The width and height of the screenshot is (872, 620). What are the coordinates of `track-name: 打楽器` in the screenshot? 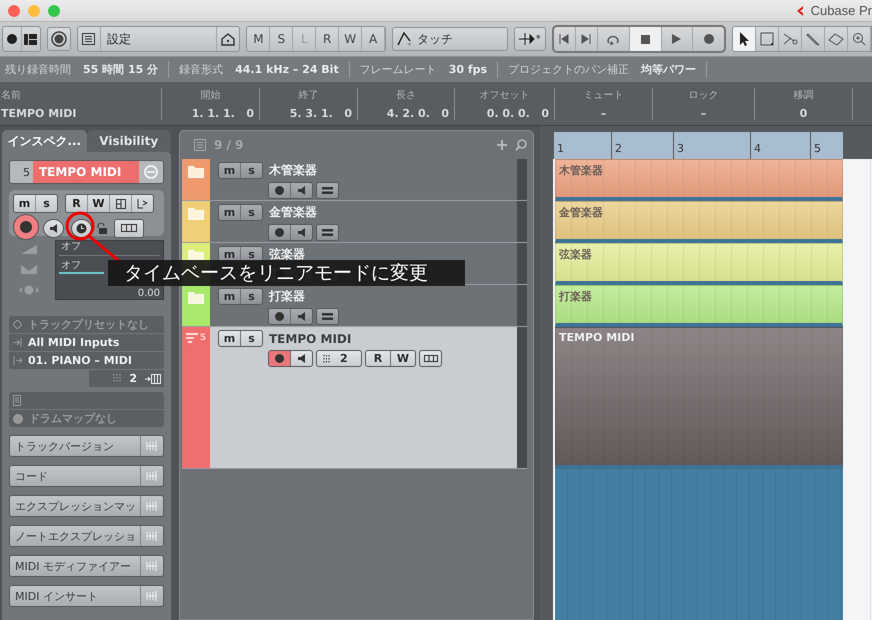 It's located at (287, 296).